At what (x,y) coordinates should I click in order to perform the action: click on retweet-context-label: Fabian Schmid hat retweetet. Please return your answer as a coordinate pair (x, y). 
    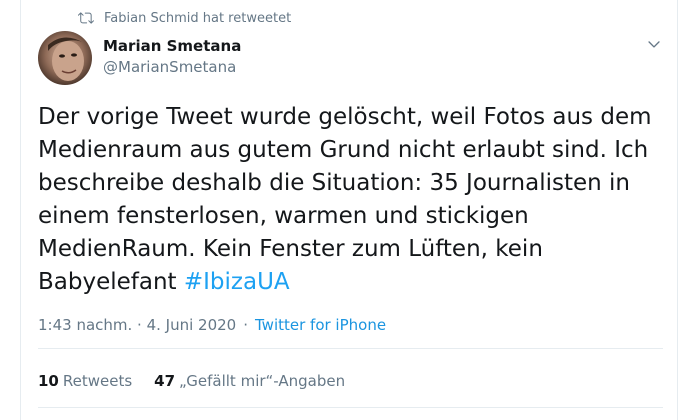
    Looking at the image, I should click on (198, 18).